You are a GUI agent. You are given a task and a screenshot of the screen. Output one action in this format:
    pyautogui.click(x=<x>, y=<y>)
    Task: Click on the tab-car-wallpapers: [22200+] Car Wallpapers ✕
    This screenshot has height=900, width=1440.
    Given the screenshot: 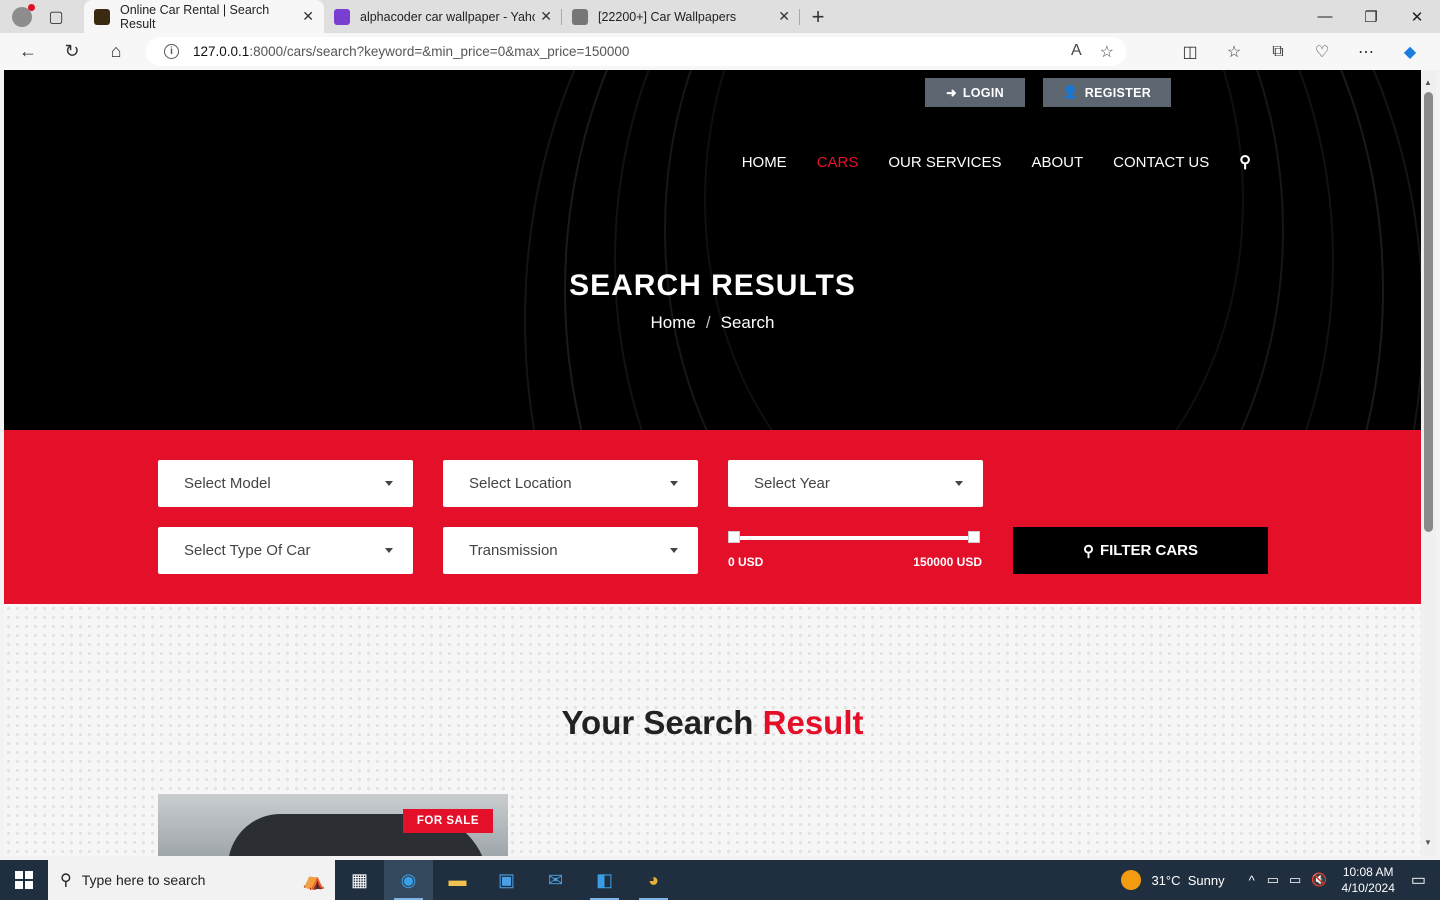 What is the action you would take?
    pyautogui.click(x=681, y=16)
    